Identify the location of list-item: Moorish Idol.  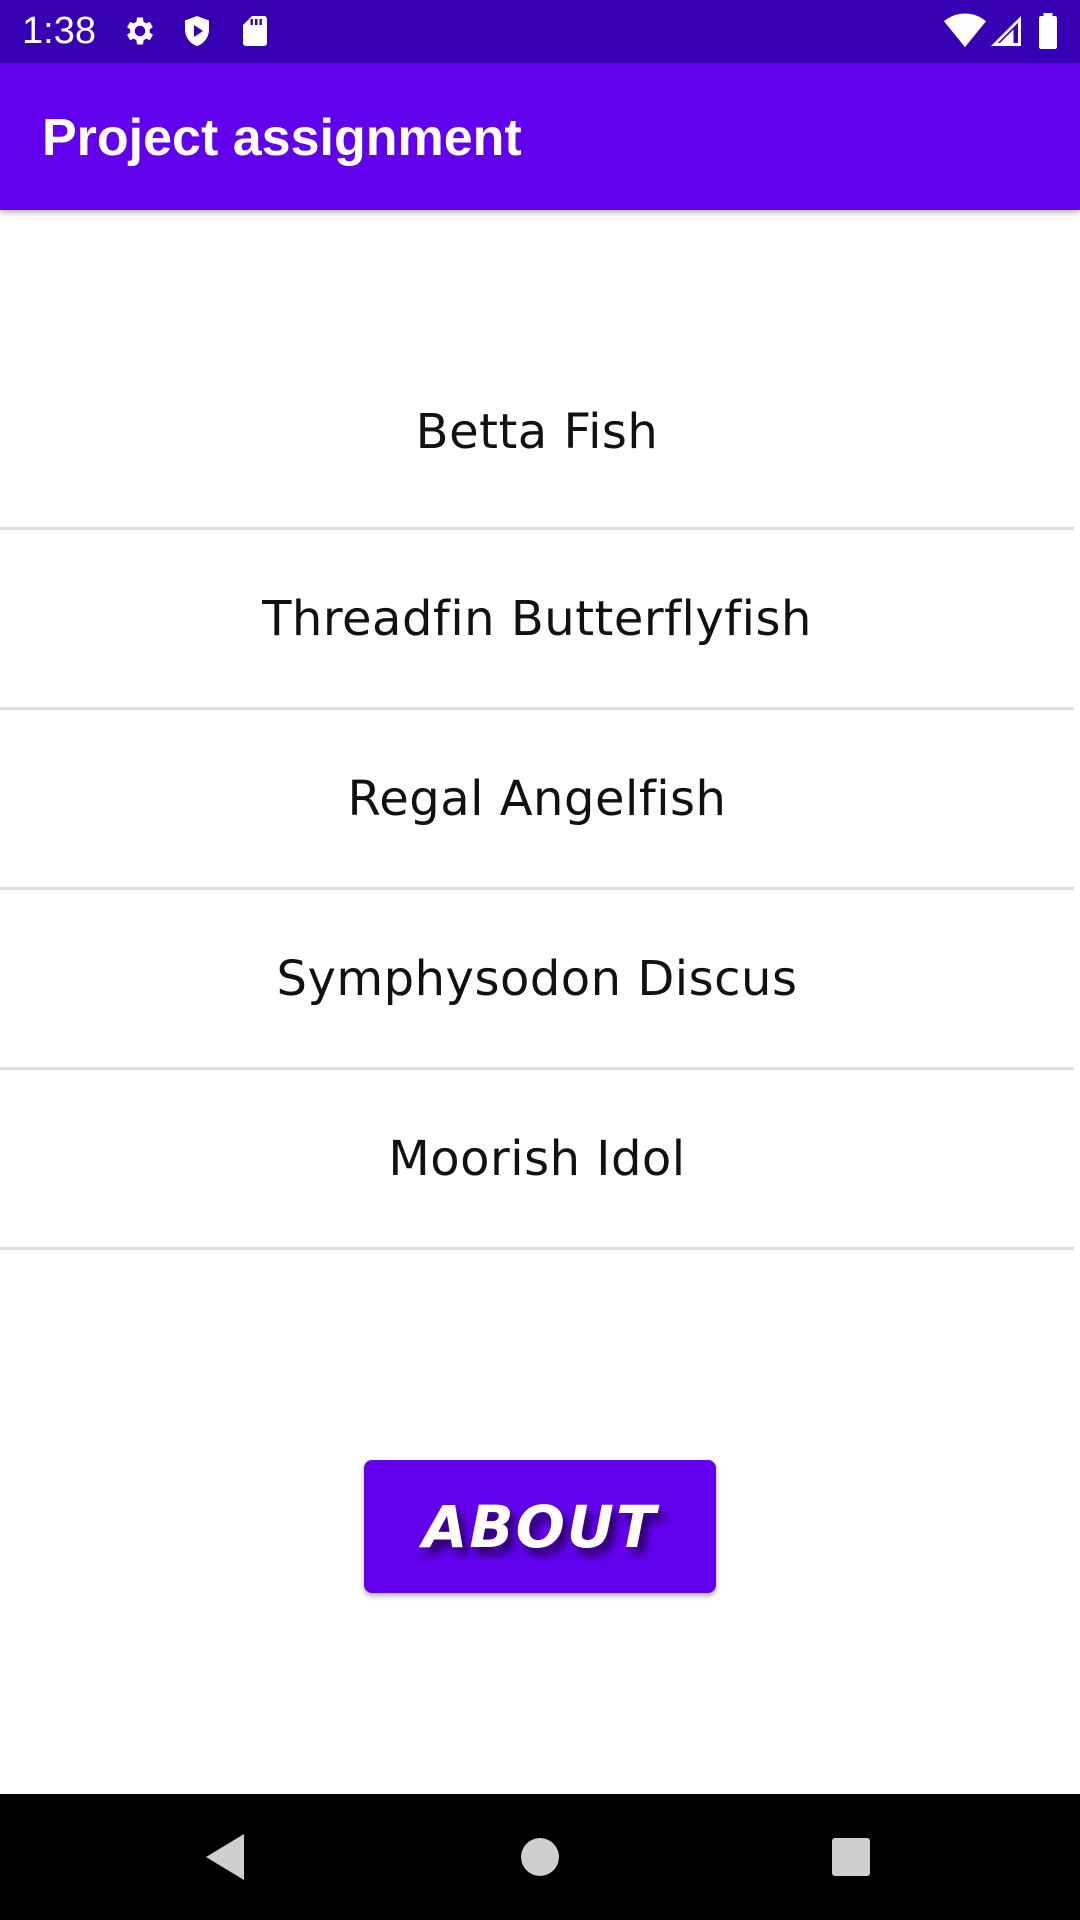
(537, 1160).